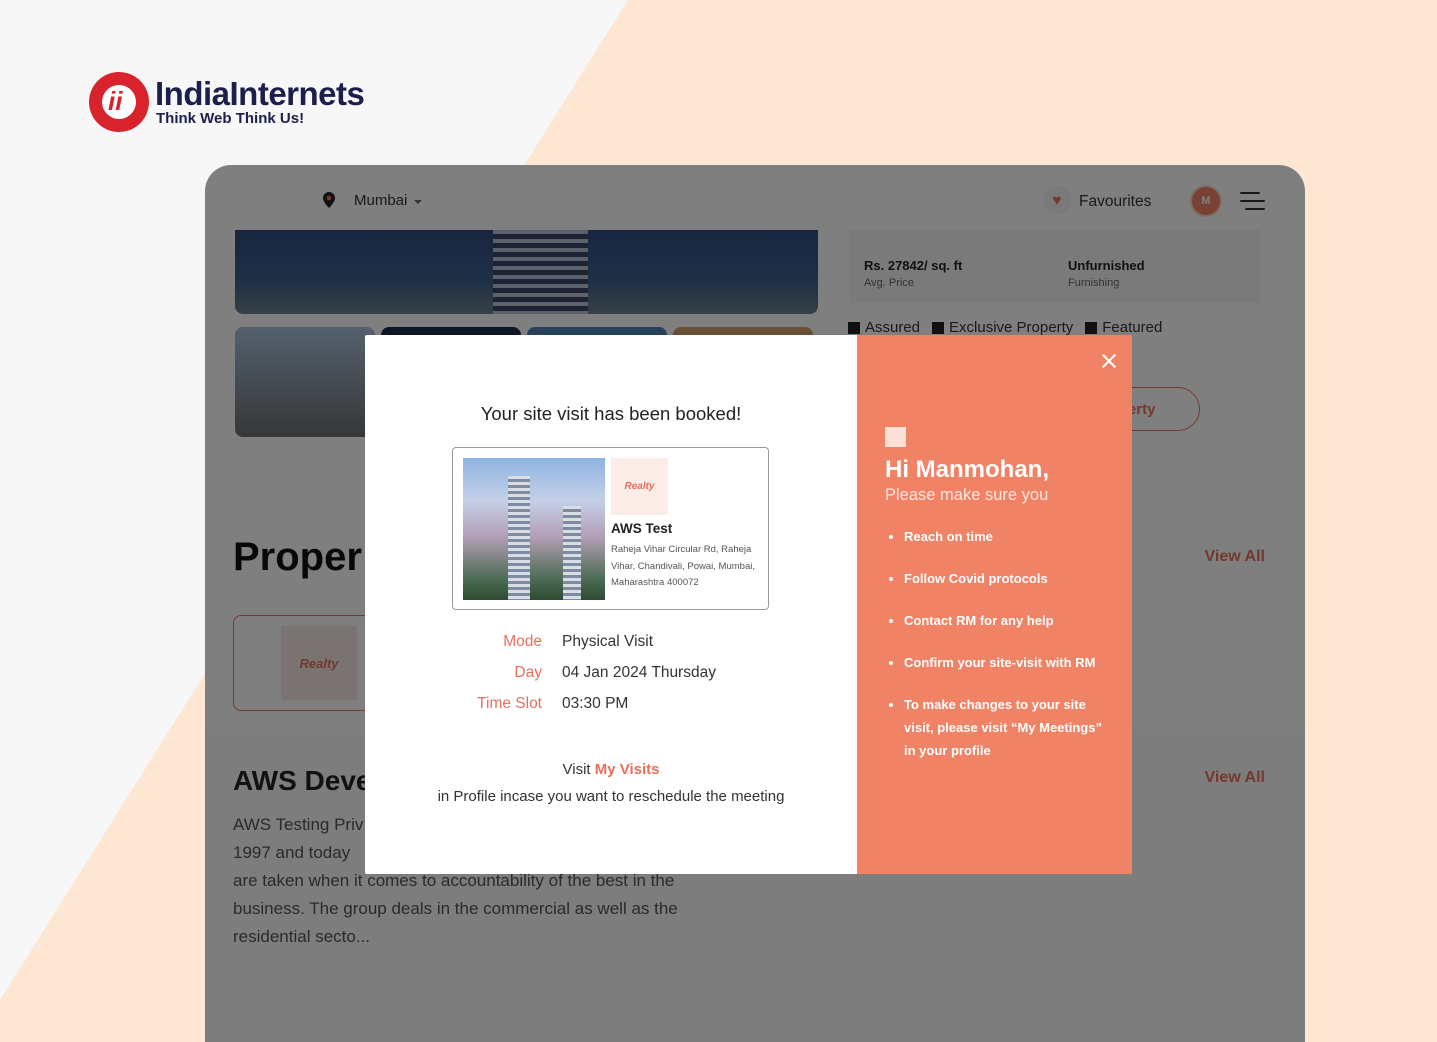 The width and height of the screenshot is (1437, 1042). Describe the element at coordinates (1109, 361) in the screenshot. I see `close-icon` at that location.